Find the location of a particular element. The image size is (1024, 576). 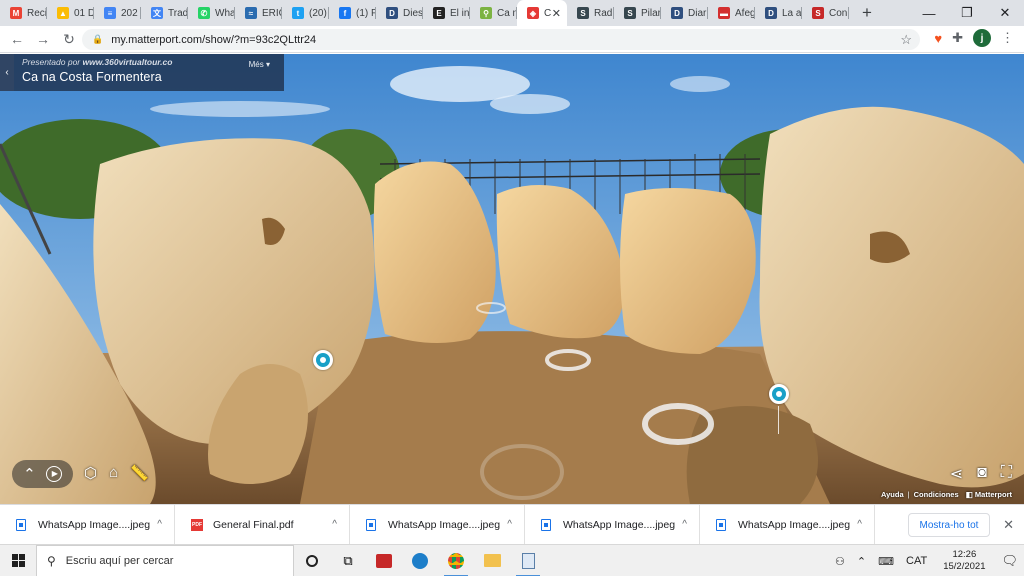

eric-icon: ≈ is located at coordinates (251, 13).